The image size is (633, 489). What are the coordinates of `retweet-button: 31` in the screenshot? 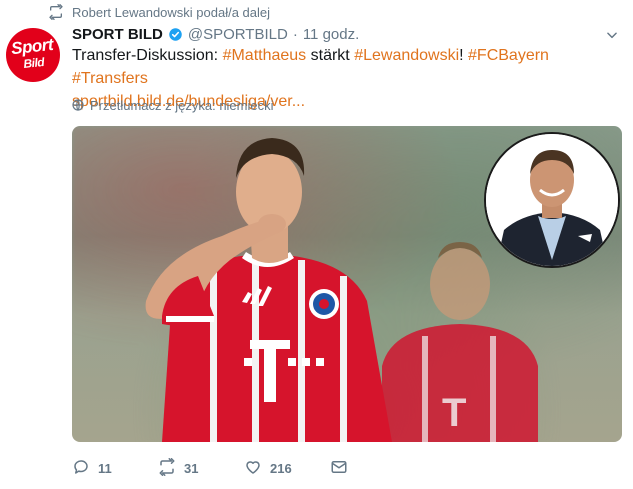 It's located at (201, 468).